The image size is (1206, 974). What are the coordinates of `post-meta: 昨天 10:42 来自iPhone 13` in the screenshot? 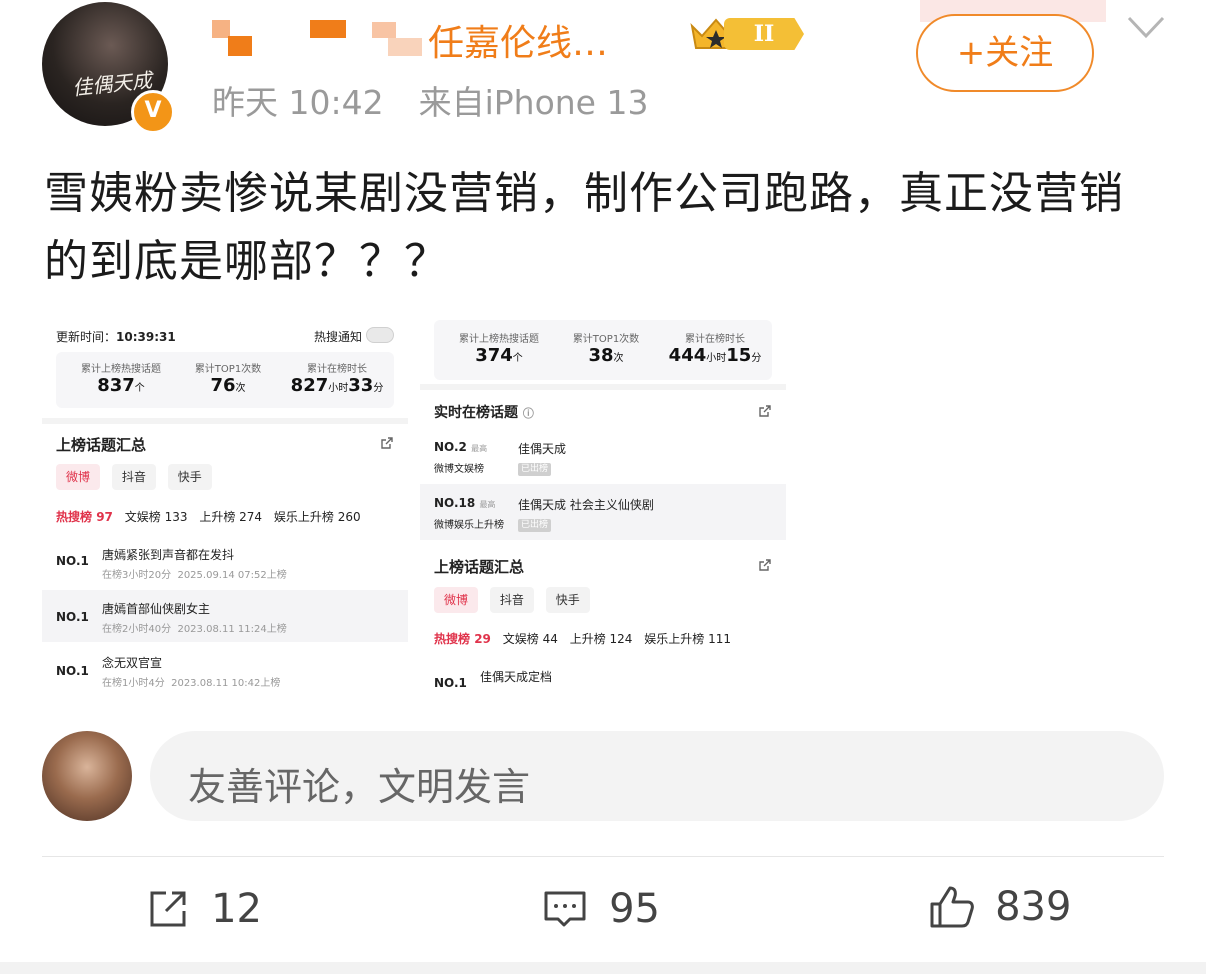 It's located at (430, 100).